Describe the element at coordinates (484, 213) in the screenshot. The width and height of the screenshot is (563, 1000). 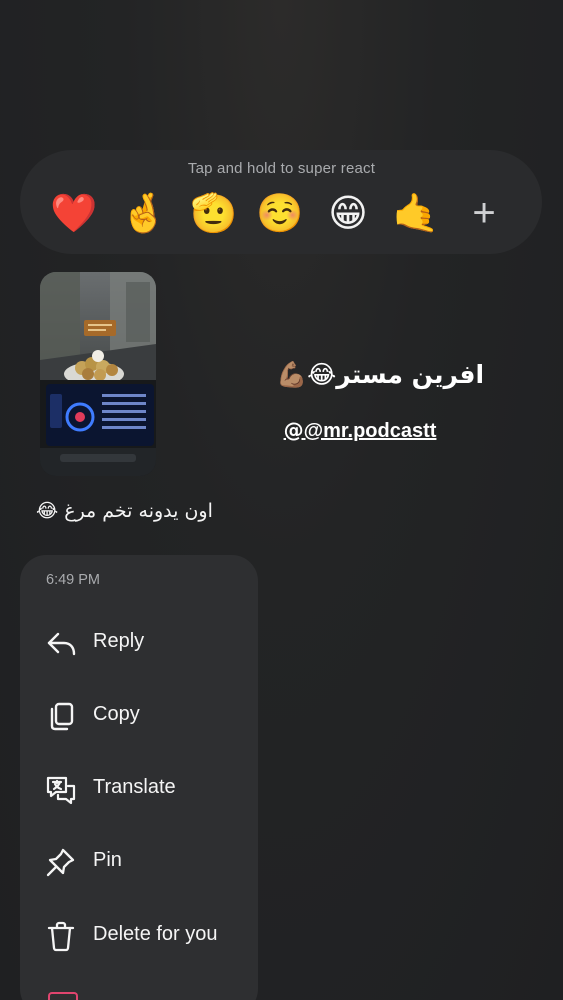
I see `more-reactions-button: +` at that location.